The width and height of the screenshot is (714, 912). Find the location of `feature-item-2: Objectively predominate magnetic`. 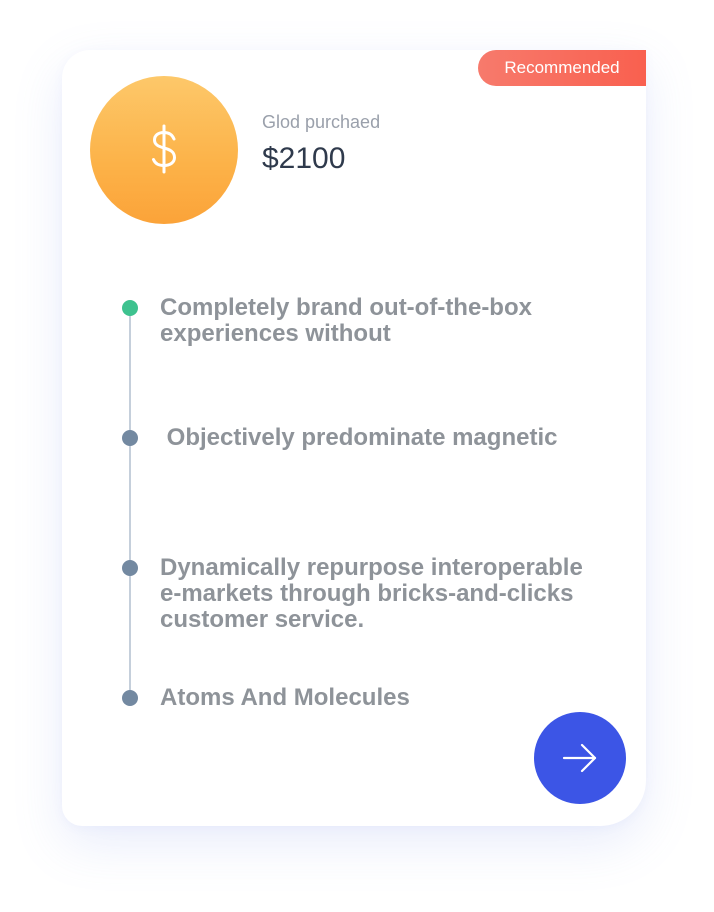

feature-item-2: Objectively predominate magnetic is located at coordinates (359, 437).